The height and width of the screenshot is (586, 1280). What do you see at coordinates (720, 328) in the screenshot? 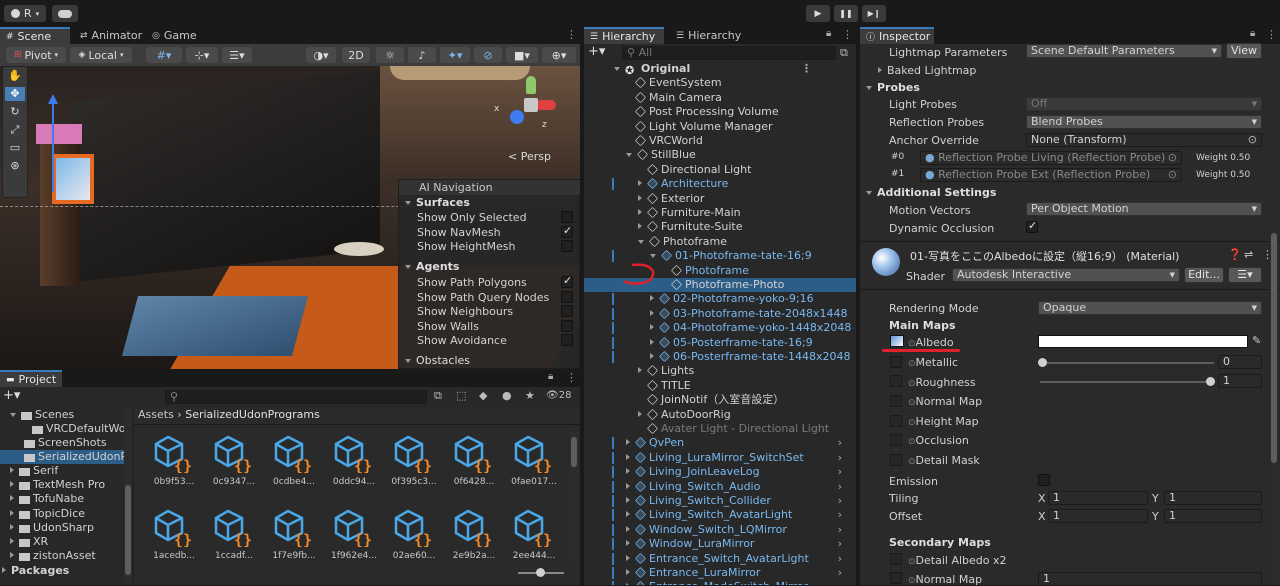
I see `hierarchy-row: 04-Photoframe-yoko-1448x2048` at bounding box center [720, 328].